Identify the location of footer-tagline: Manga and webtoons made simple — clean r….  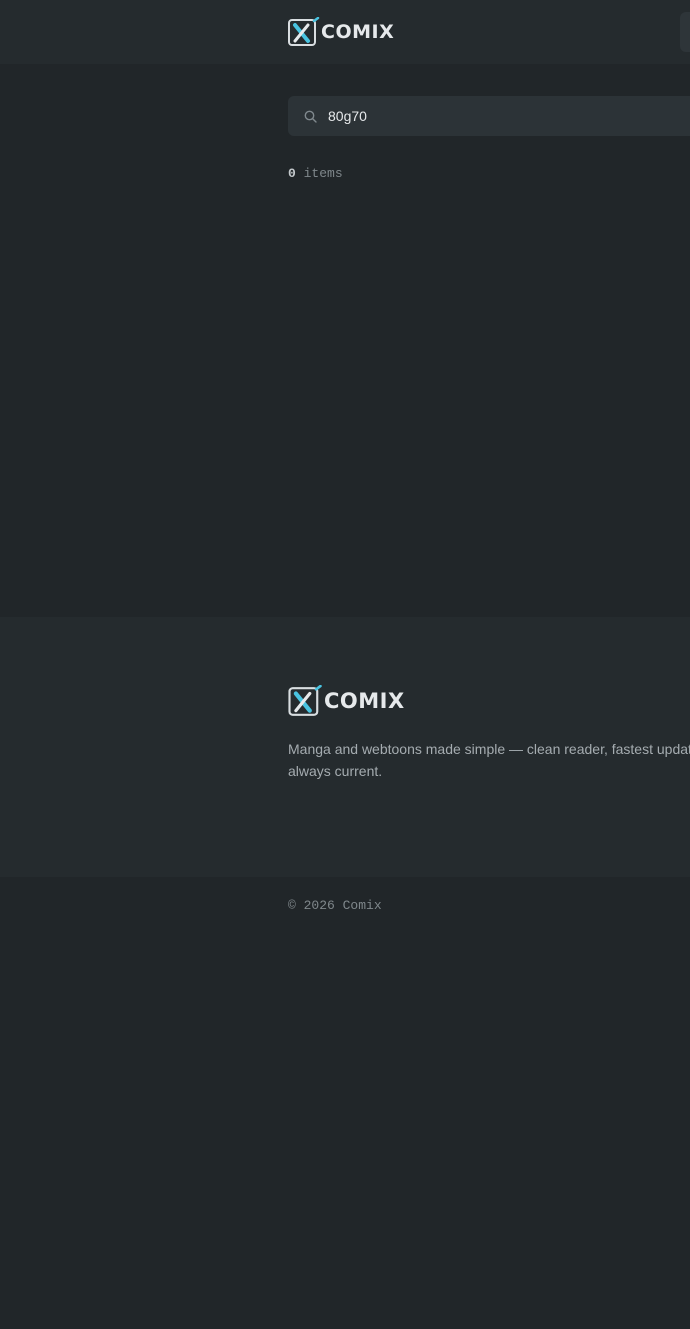
(489, 760).